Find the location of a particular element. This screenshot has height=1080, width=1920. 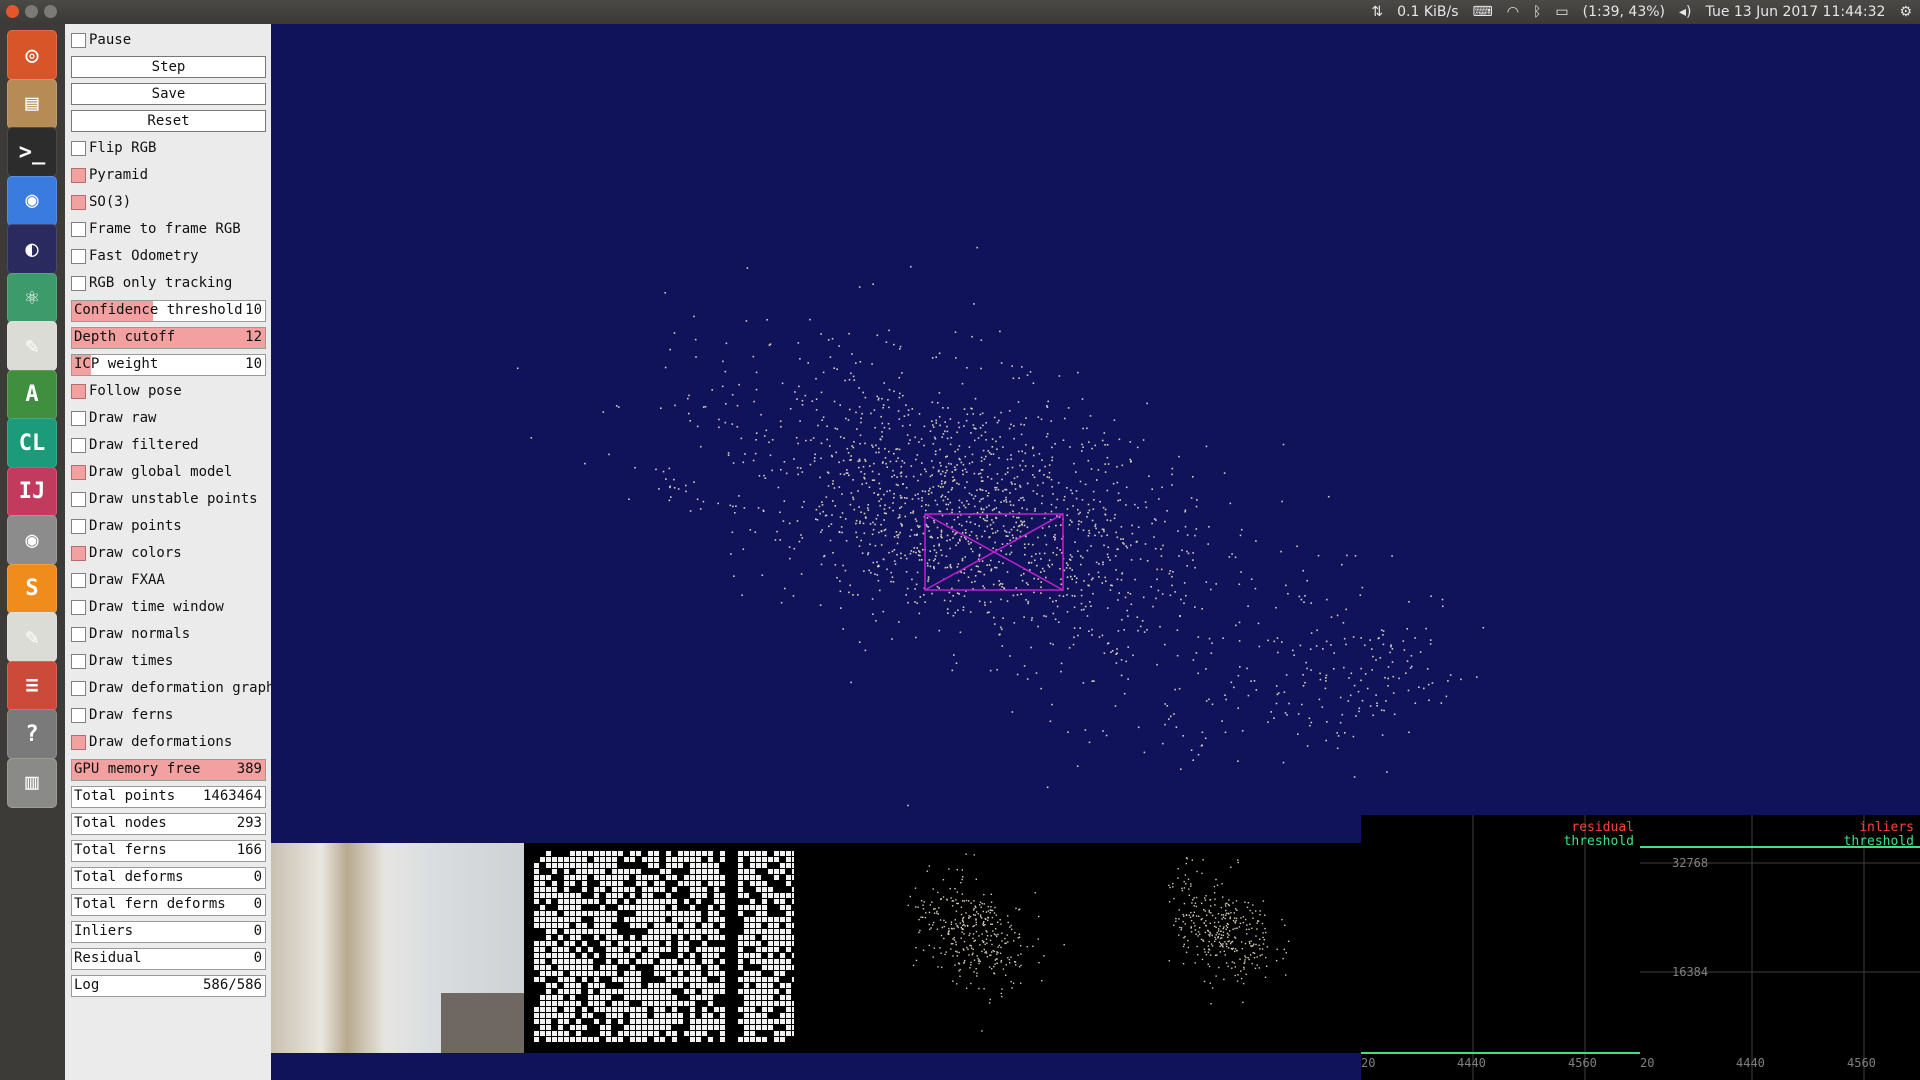

eclipse-icon: ◐ is located at coordinates (32, 249).